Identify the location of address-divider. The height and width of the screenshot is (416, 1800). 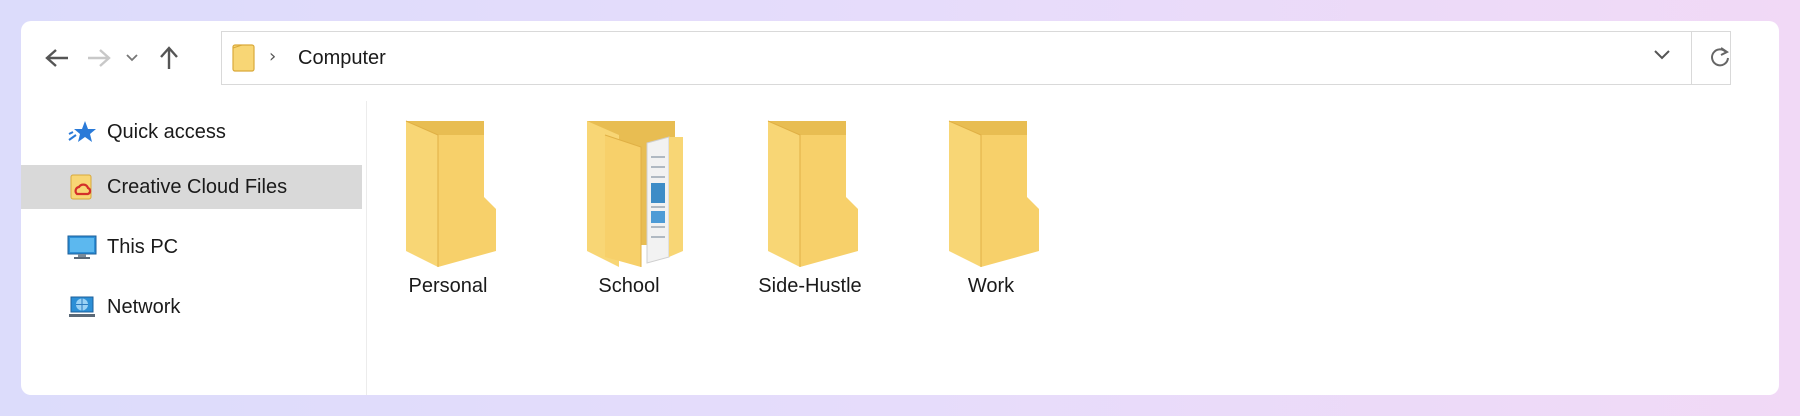
(1691, 58).